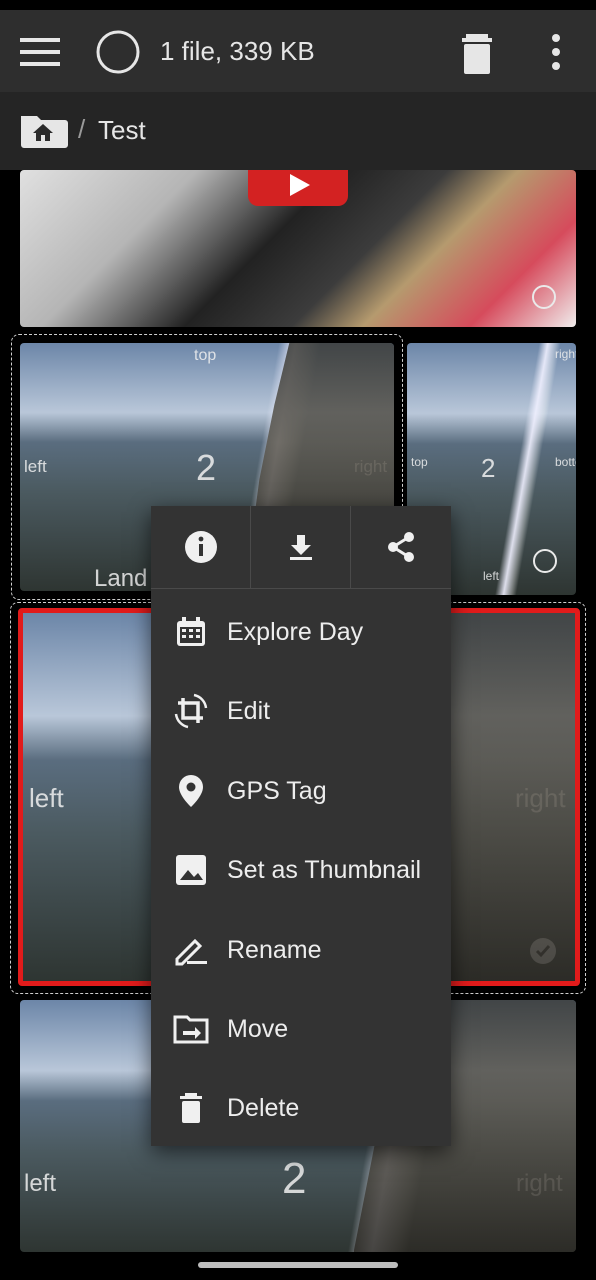 The width and height of the screenshot is (596, 1280). What do you see at coordinates (274, 949) in the screenshot?
I see `menu-item-label: Rename` at bounding box center [274, 949].